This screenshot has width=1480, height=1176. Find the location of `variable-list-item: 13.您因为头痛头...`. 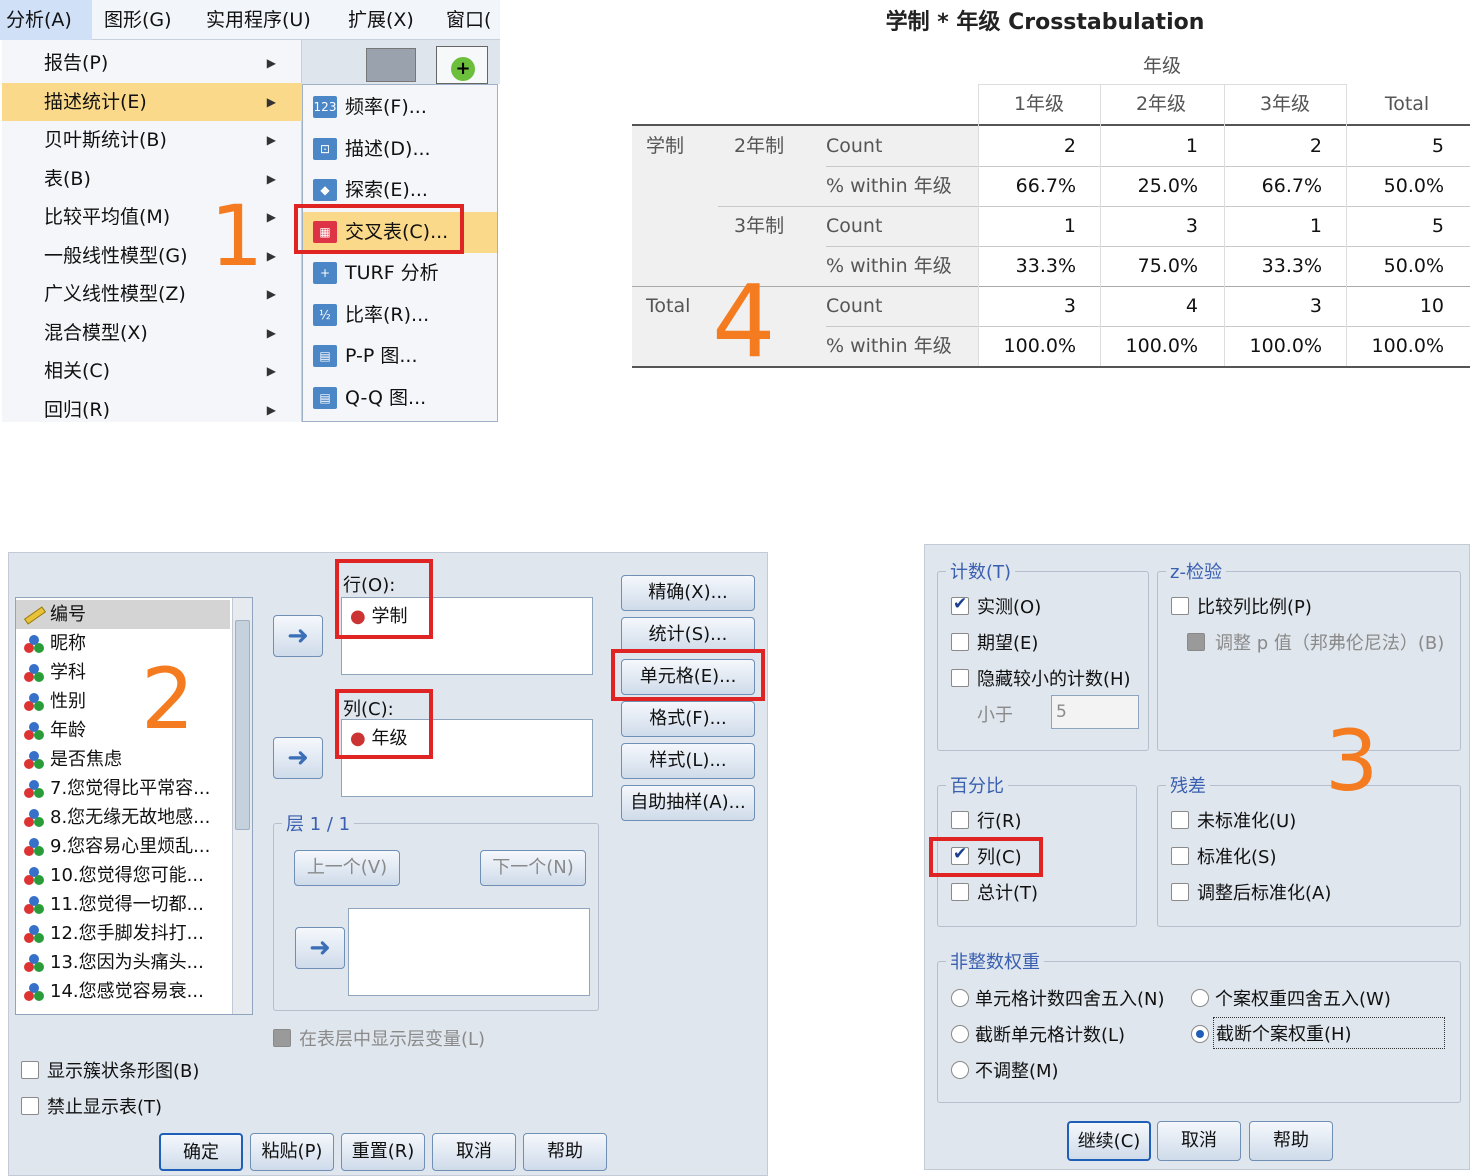

variable-list-item: 13.您因为头痛头... is located at coordinates (114, 962).